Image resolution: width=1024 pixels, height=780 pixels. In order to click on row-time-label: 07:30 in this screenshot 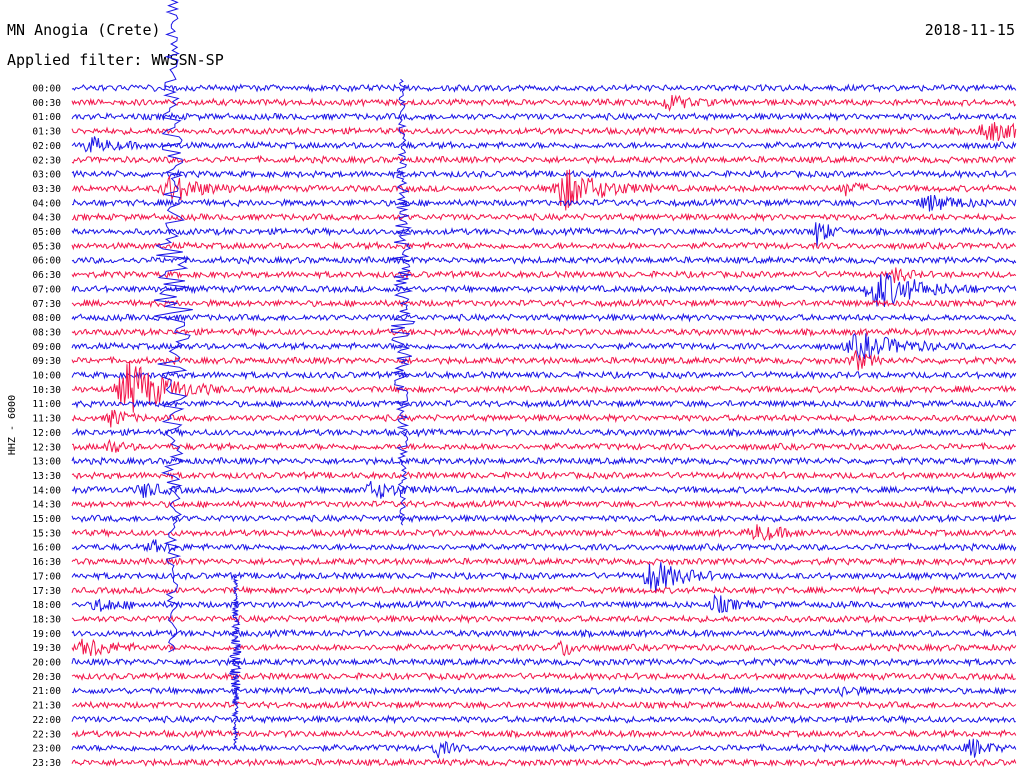, I will do `click(46, 304)`.